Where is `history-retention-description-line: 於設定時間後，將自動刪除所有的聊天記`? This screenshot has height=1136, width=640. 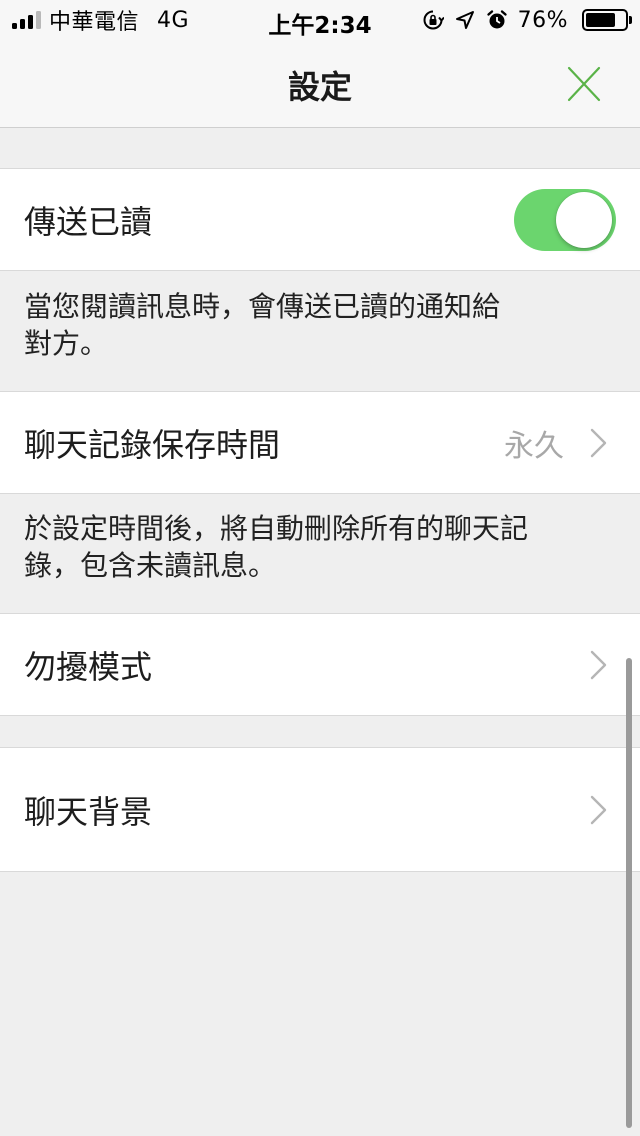
history-retention-description-line: 於設定時間後，將自動刪除所有的聊天記 is located at coordinates (276, 528).